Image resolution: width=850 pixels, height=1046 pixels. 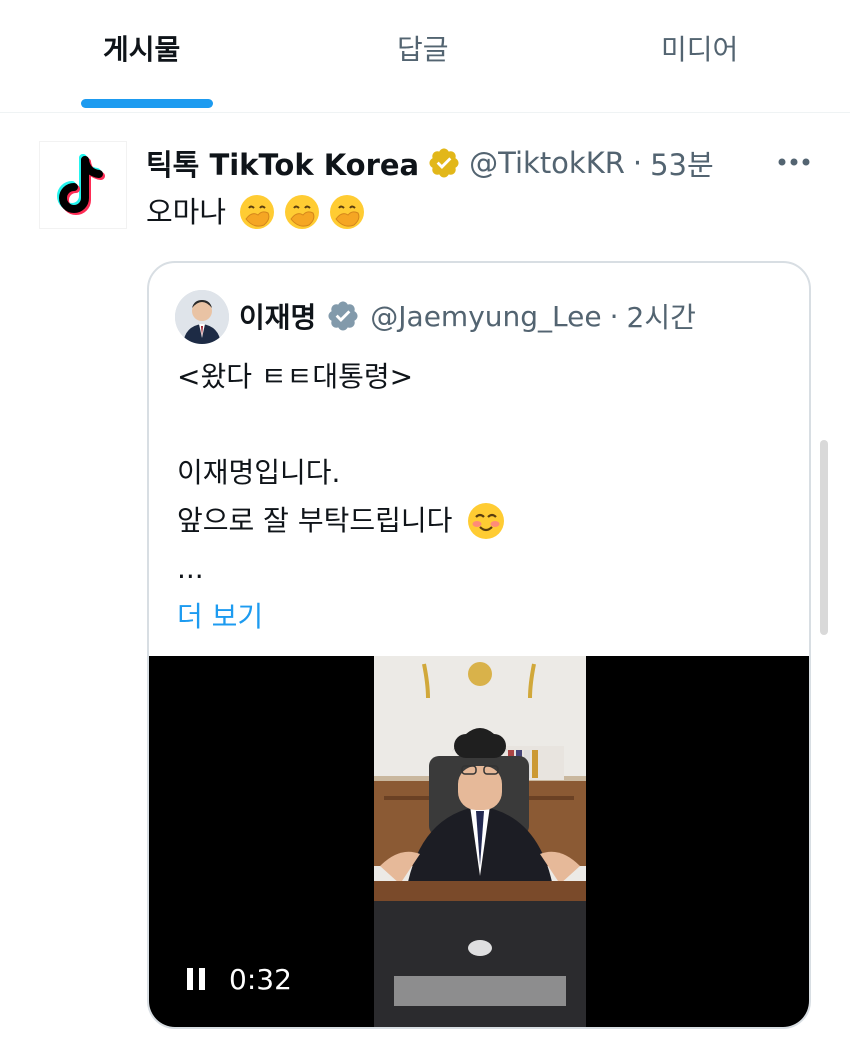 I want to click on tiktok-logo-icon, so click(x=81, y=184).